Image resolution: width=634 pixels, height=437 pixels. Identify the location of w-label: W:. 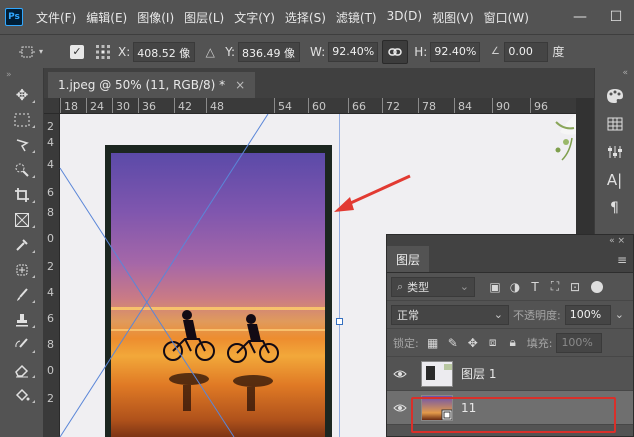
(318, 51).